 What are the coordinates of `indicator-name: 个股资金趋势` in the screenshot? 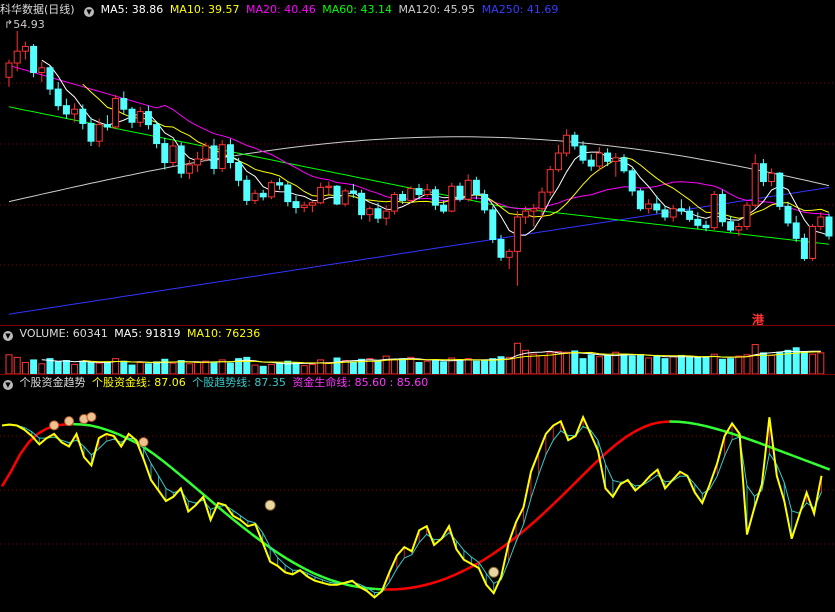 It's located at (52, 382).